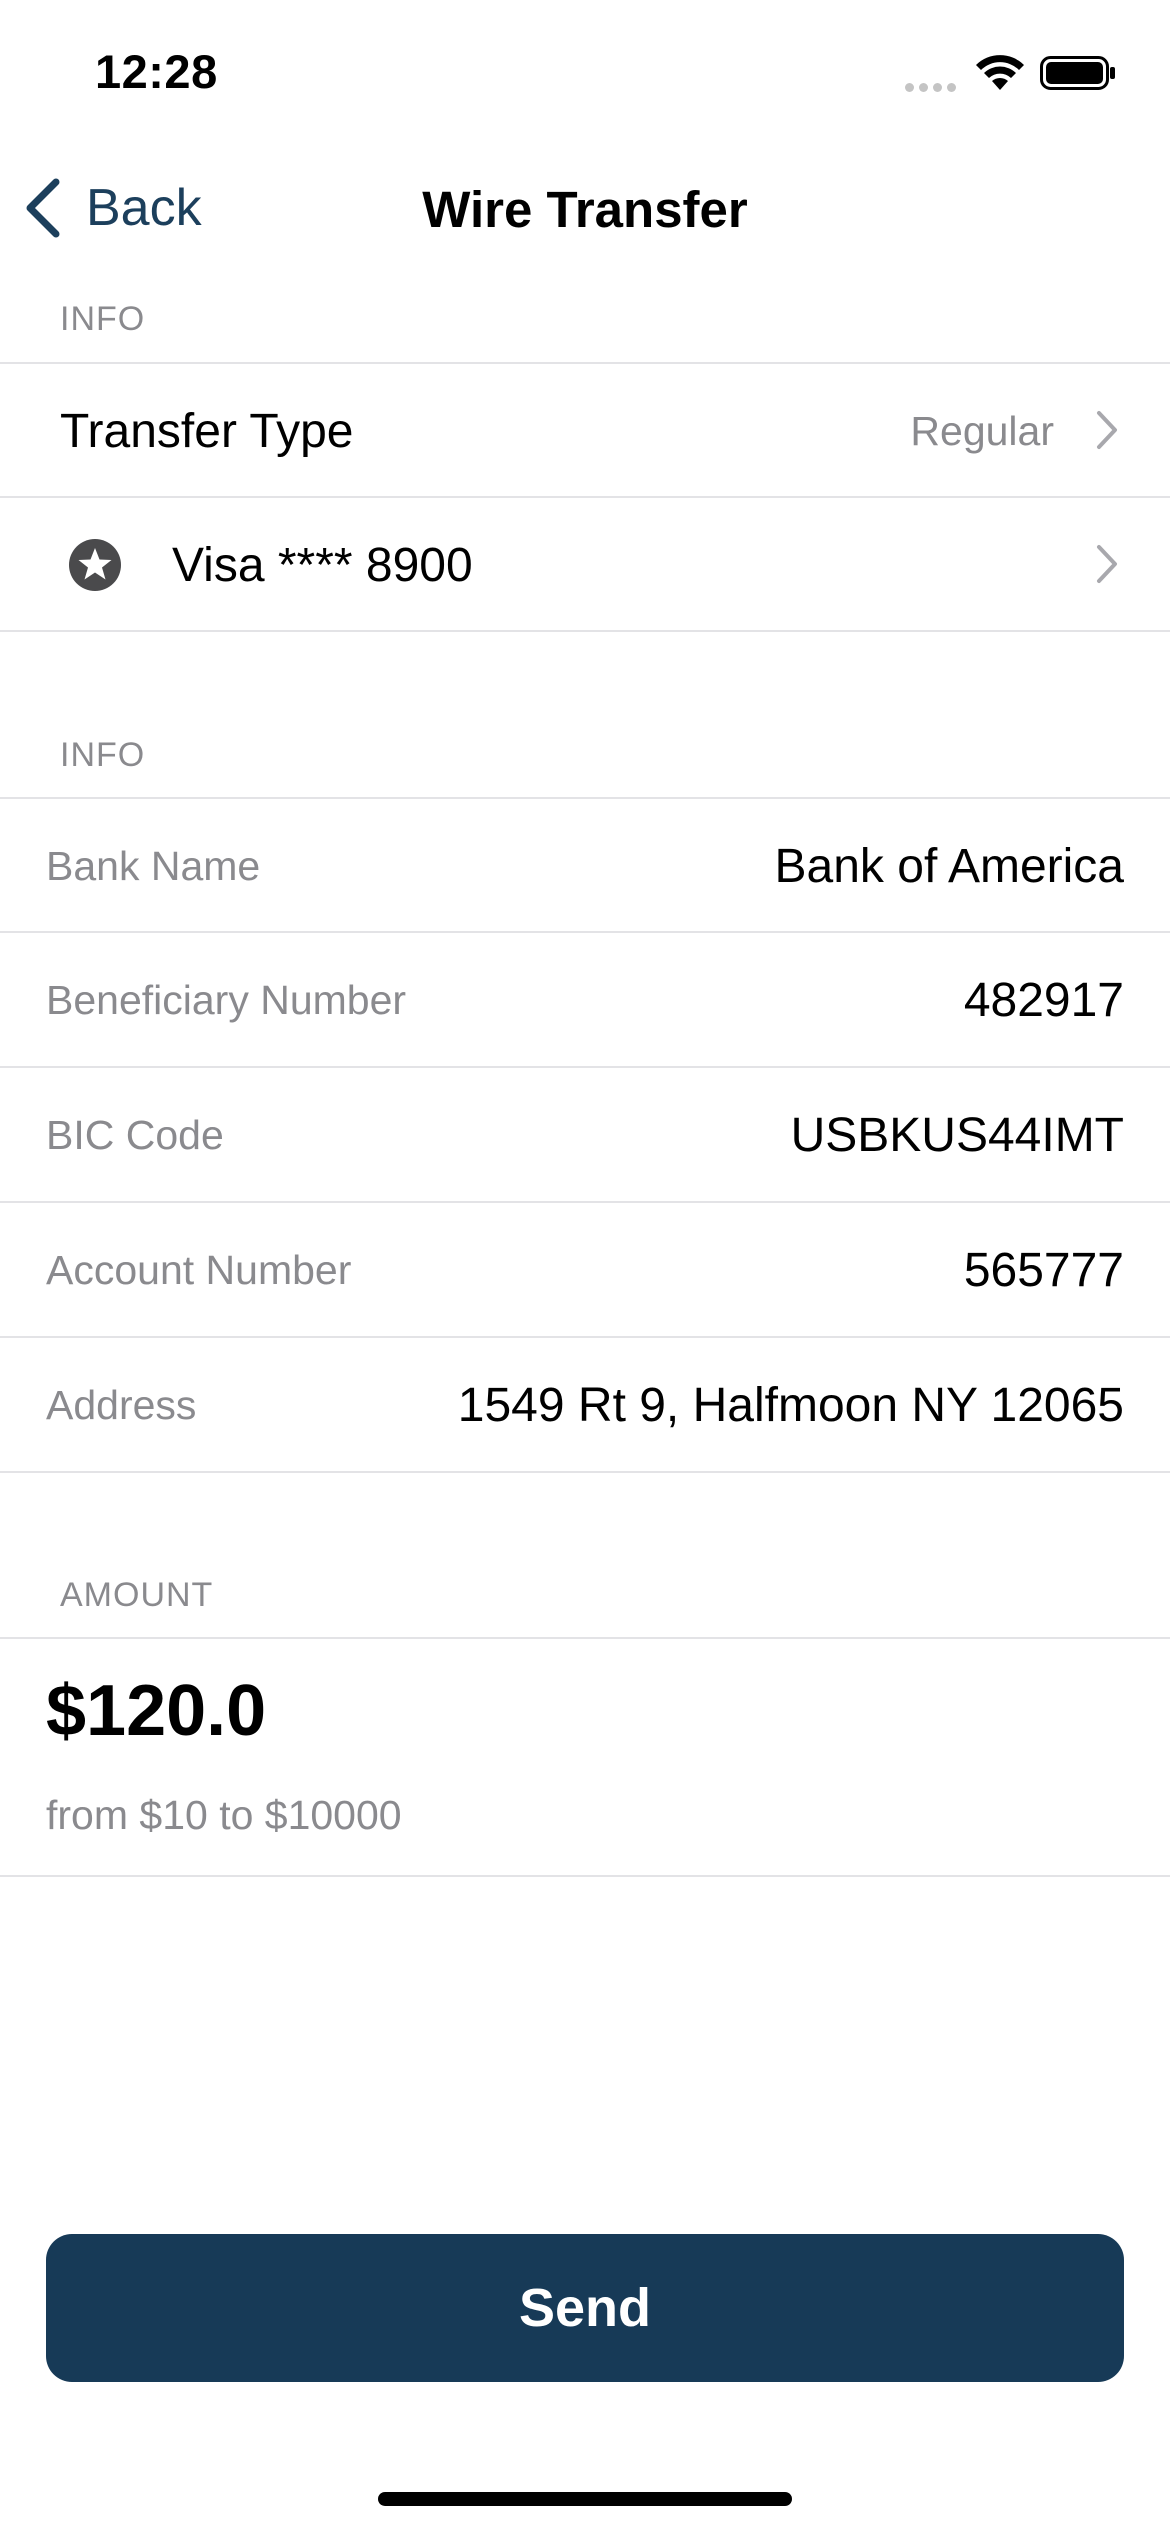  Describe the element at coordinates (95, 565) in the screenshot. I see `star-circle-icon` at that location.